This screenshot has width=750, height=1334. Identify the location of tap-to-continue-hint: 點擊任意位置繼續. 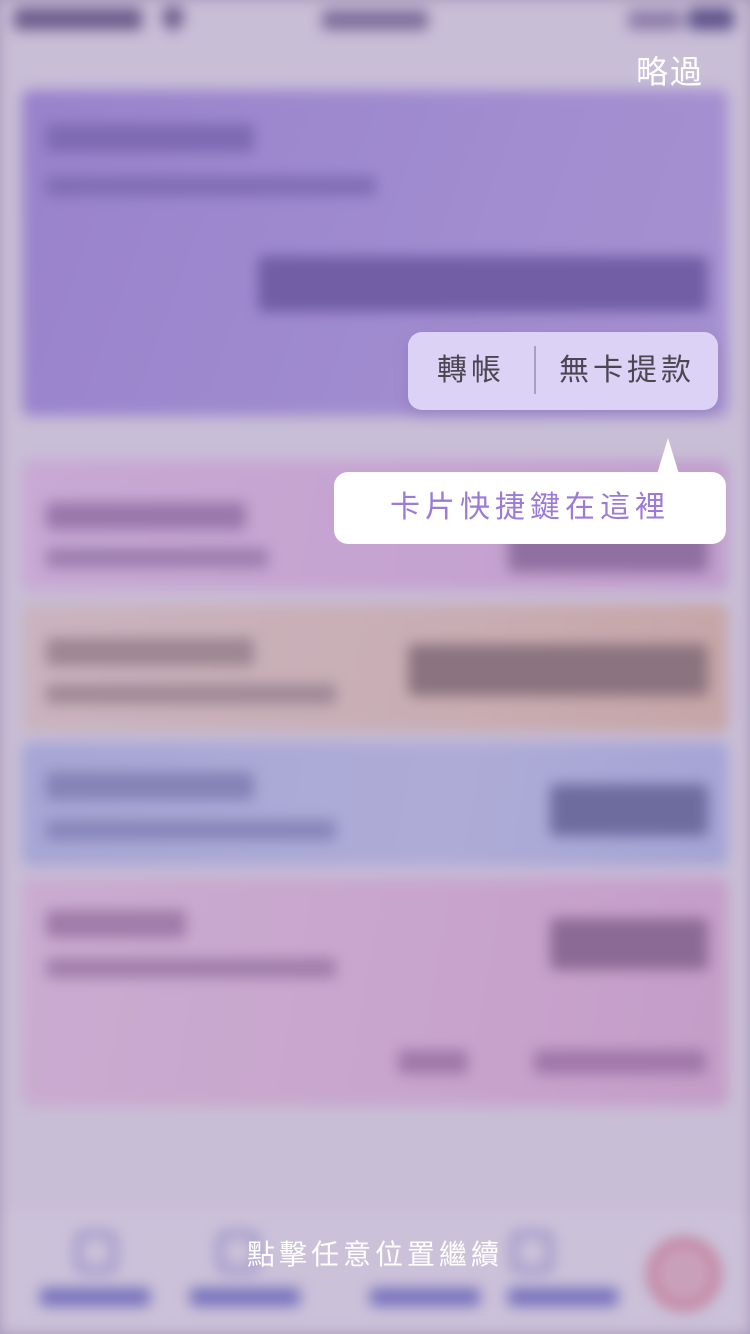
(374, 1254).